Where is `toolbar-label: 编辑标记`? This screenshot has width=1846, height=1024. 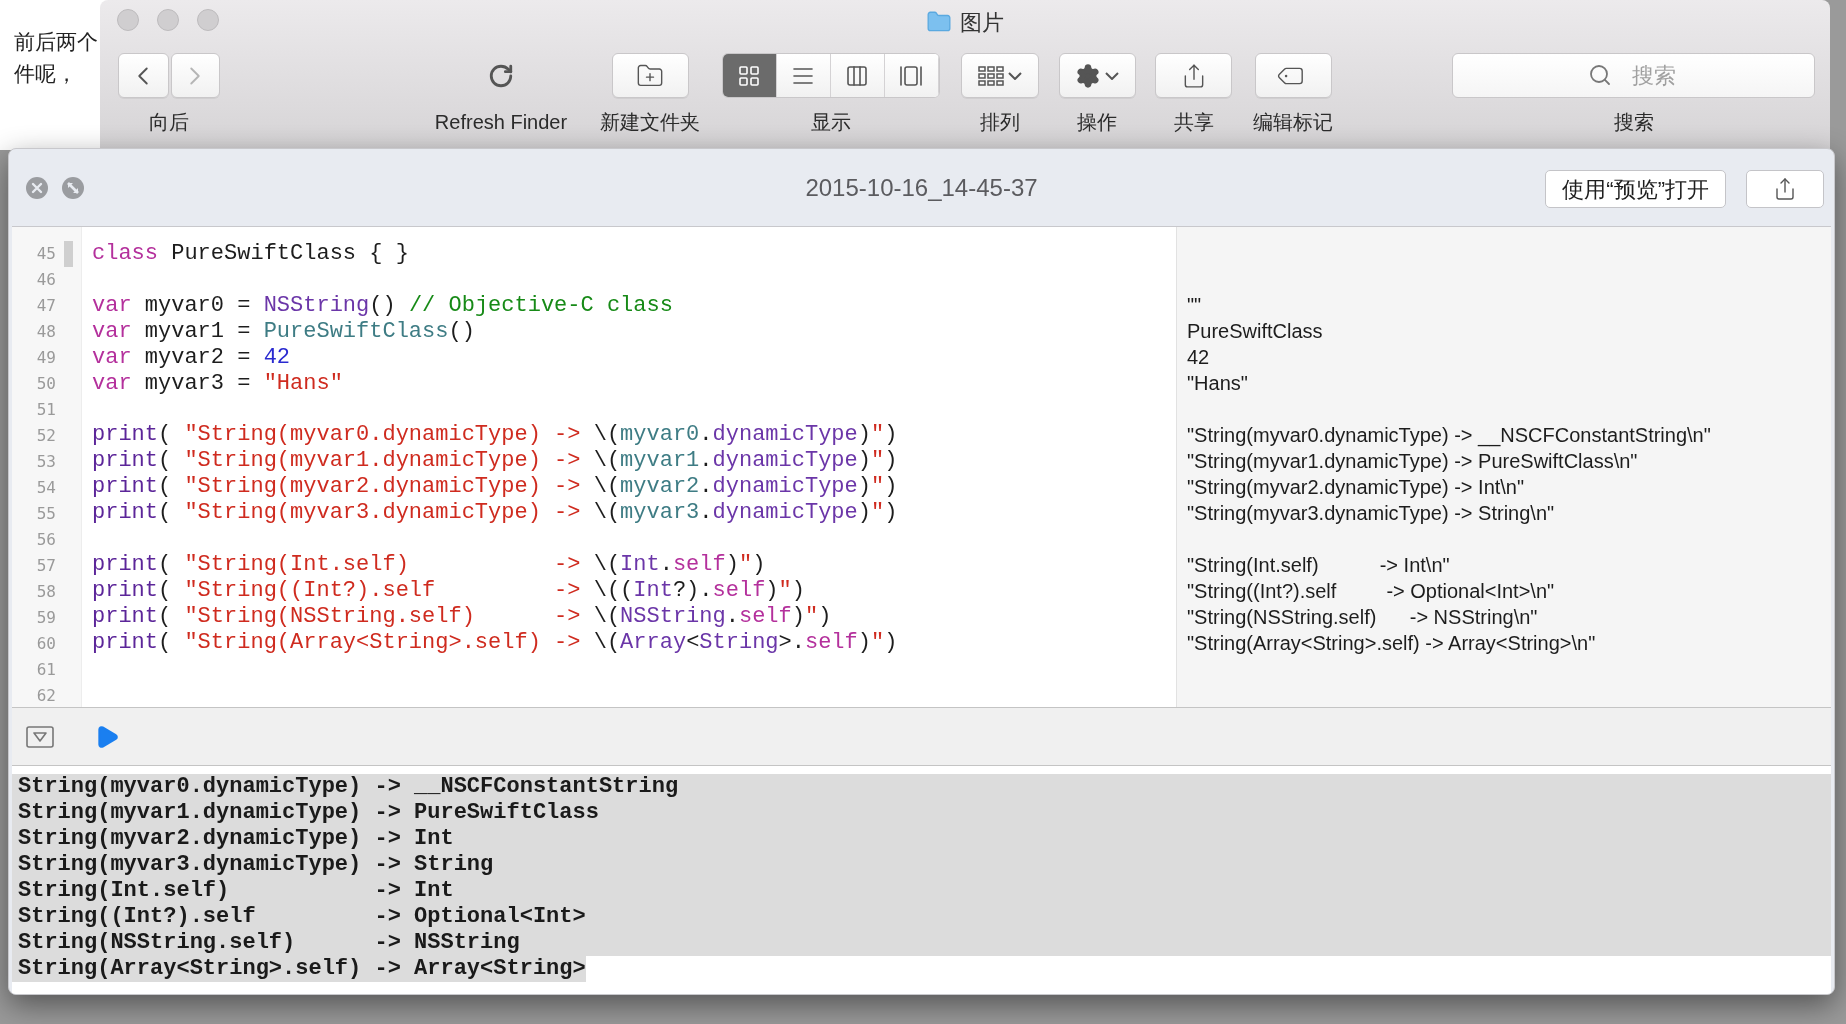 toolbar-label: 编辑标记 is located at coordinates (1293, 122).